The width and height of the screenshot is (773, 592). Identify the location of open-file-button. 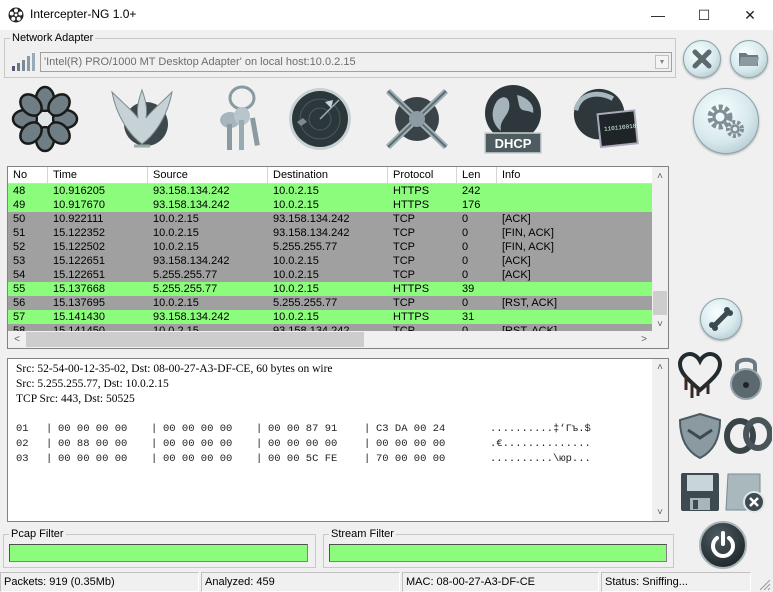
(749, 59).